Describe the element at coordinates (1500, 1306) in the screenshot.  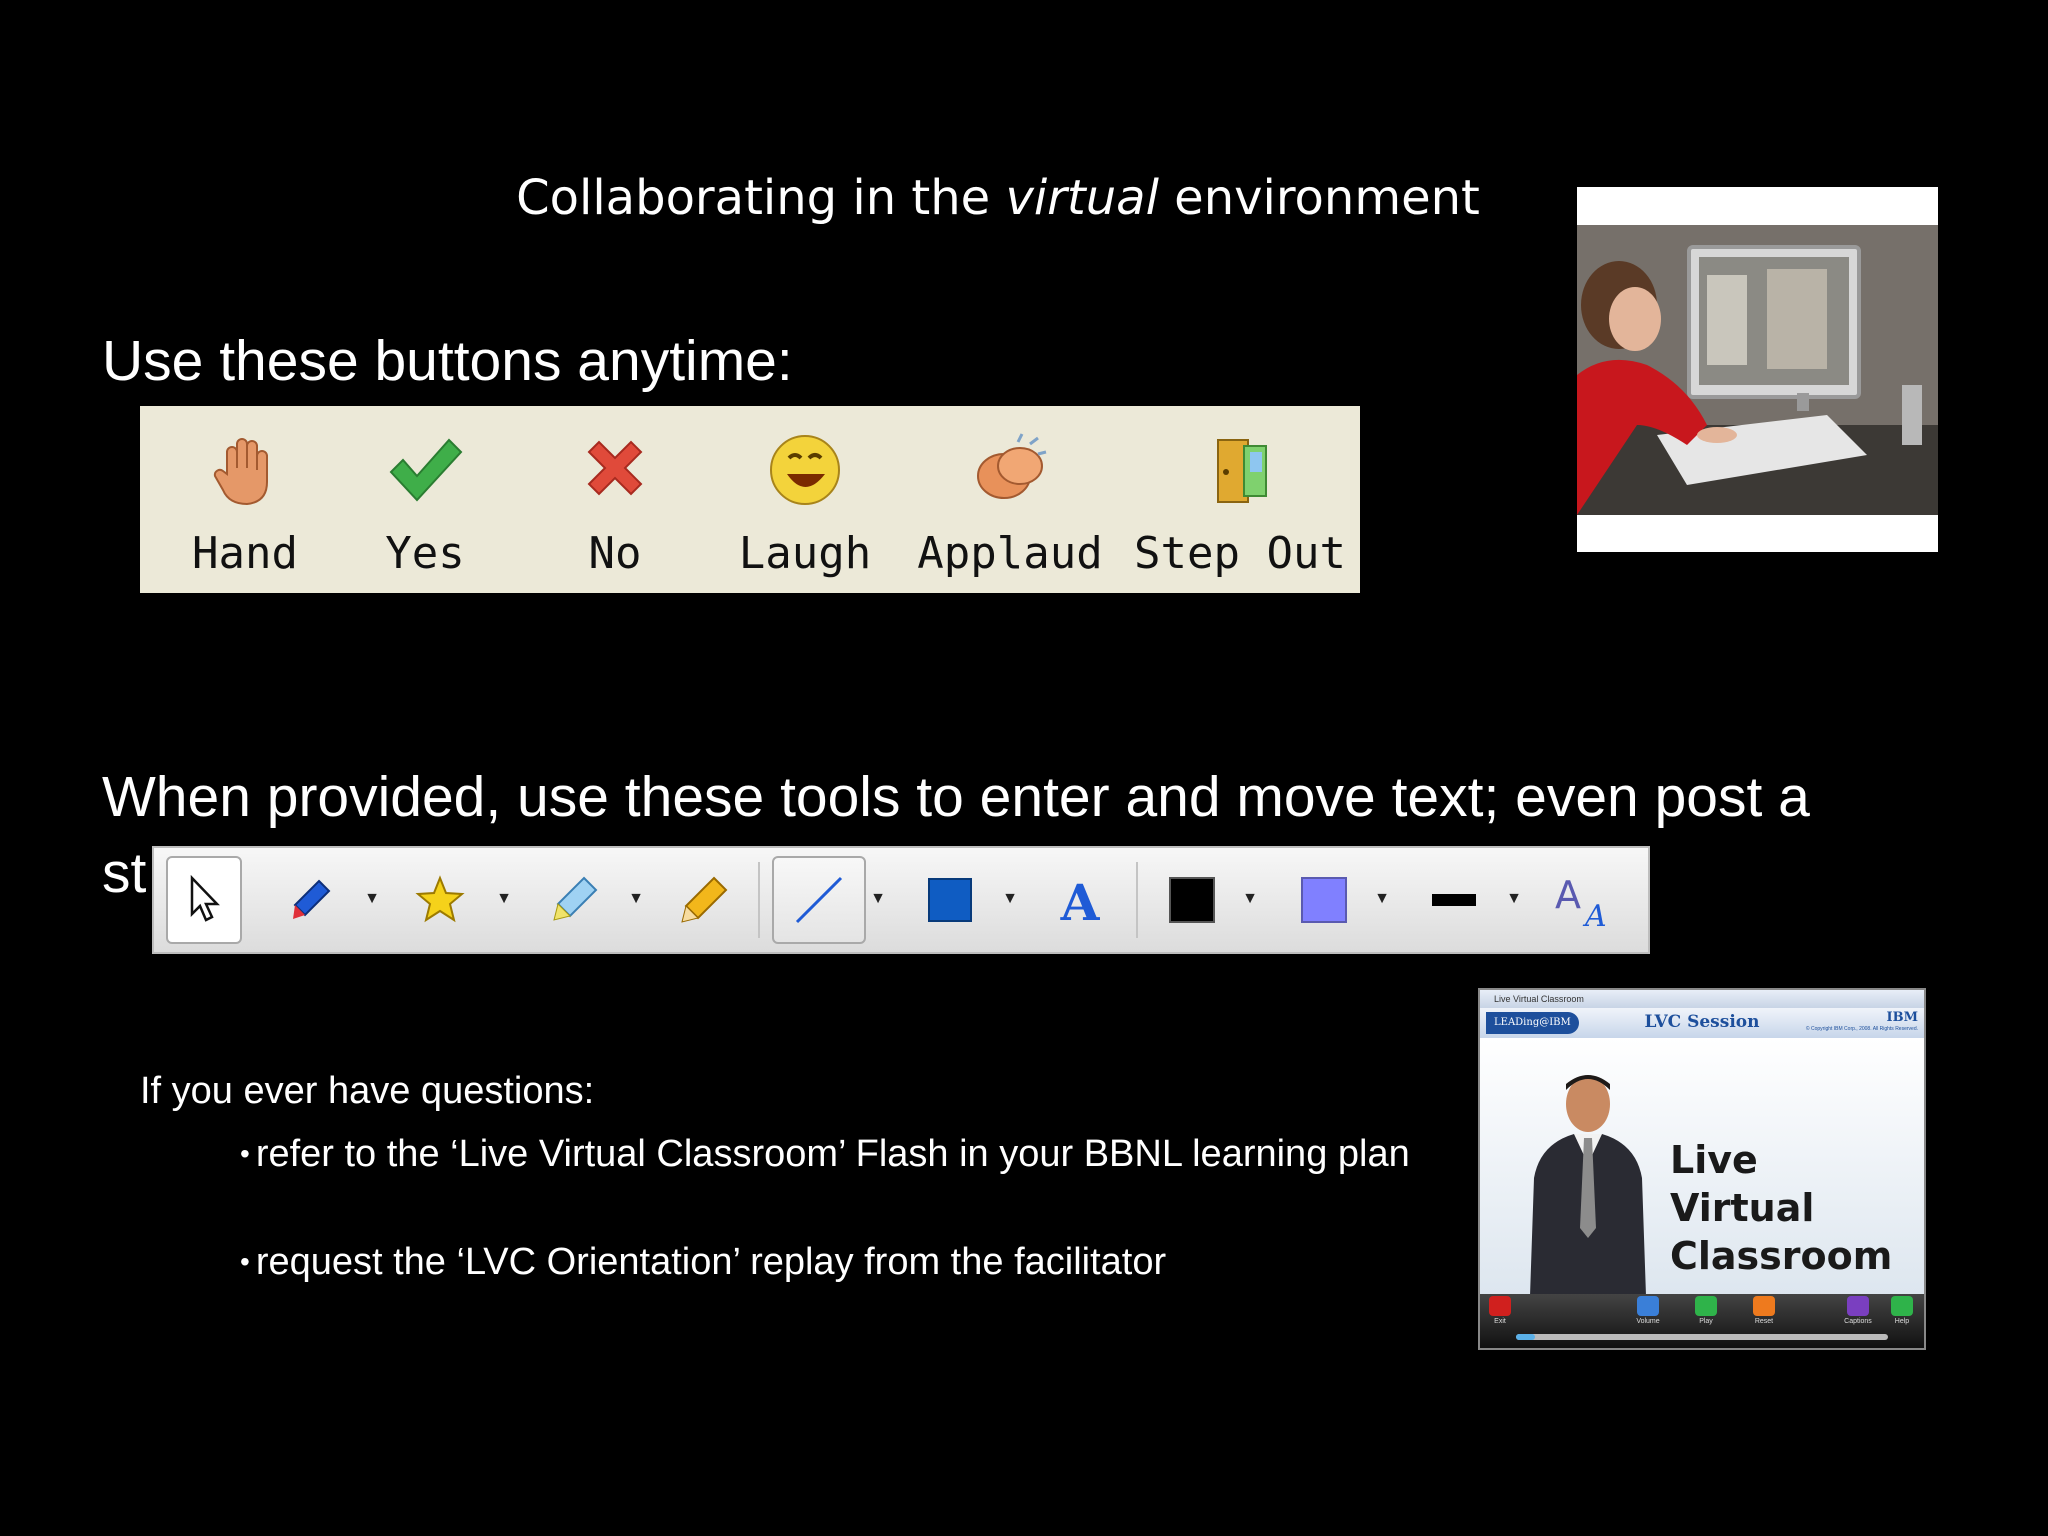
I see `exit-icon` at that location.